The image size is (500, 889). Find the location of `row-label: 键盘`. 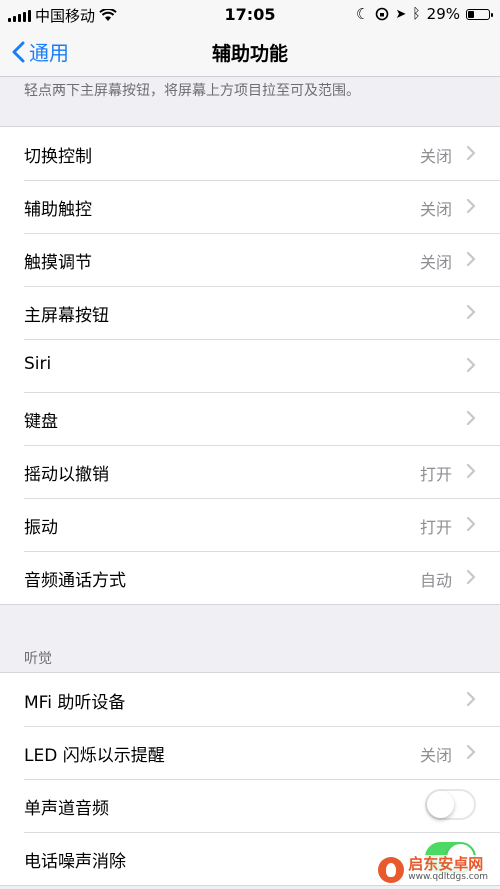

row-label: 键盘 is located at coordinates (41, 422).